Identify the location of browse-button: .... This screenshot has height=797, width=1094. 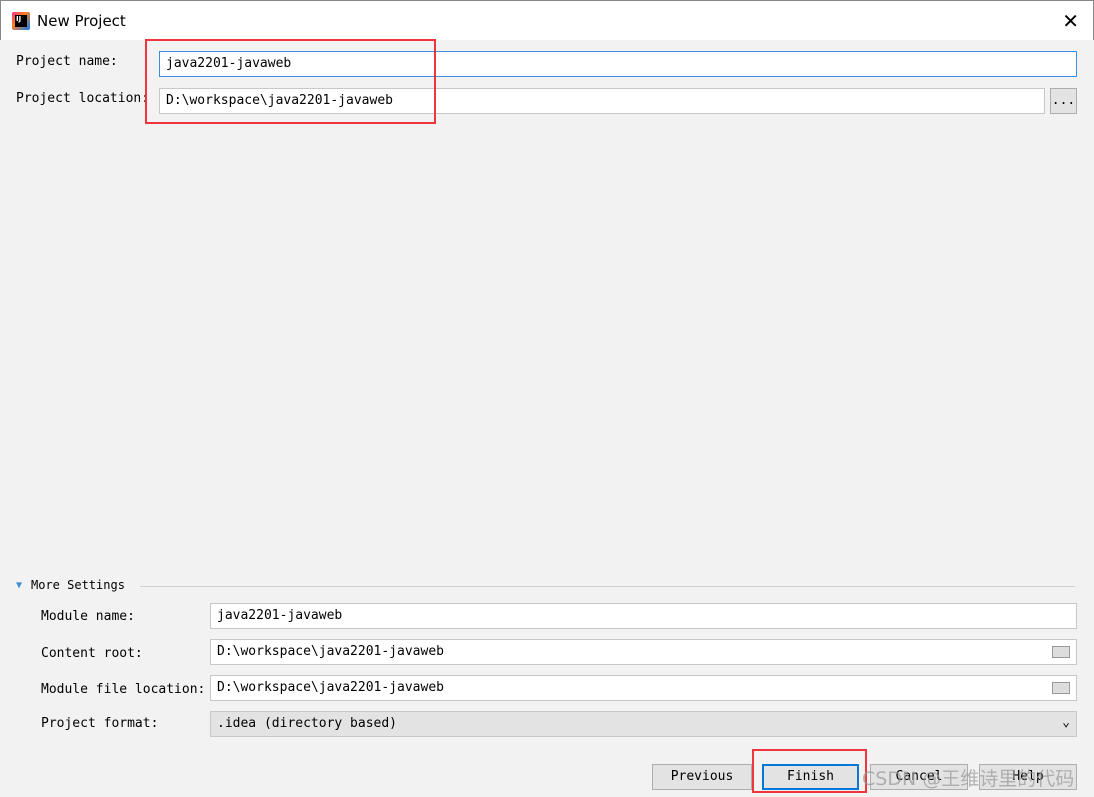
(1063, 101).